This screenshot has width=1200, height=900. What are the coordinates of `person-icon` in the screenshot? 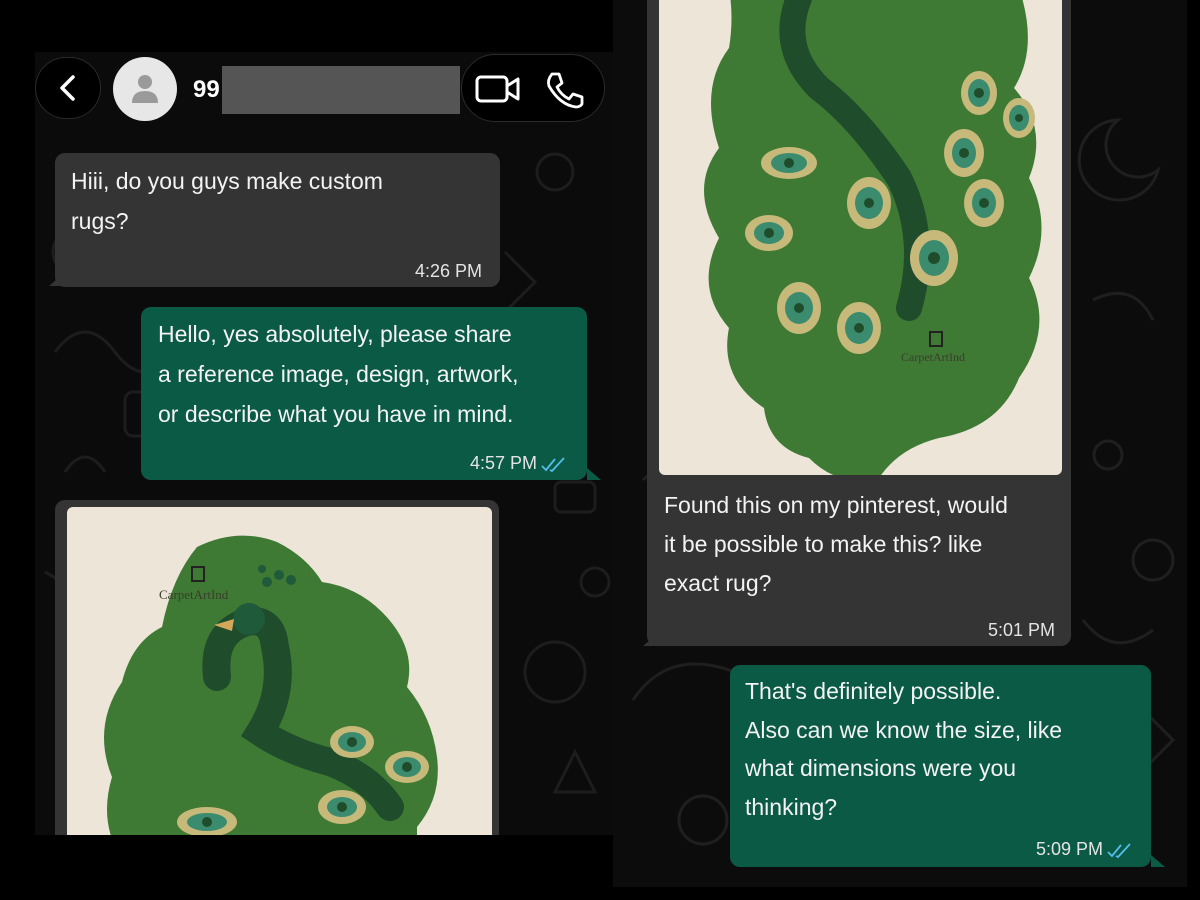 It's located at (145, 89).